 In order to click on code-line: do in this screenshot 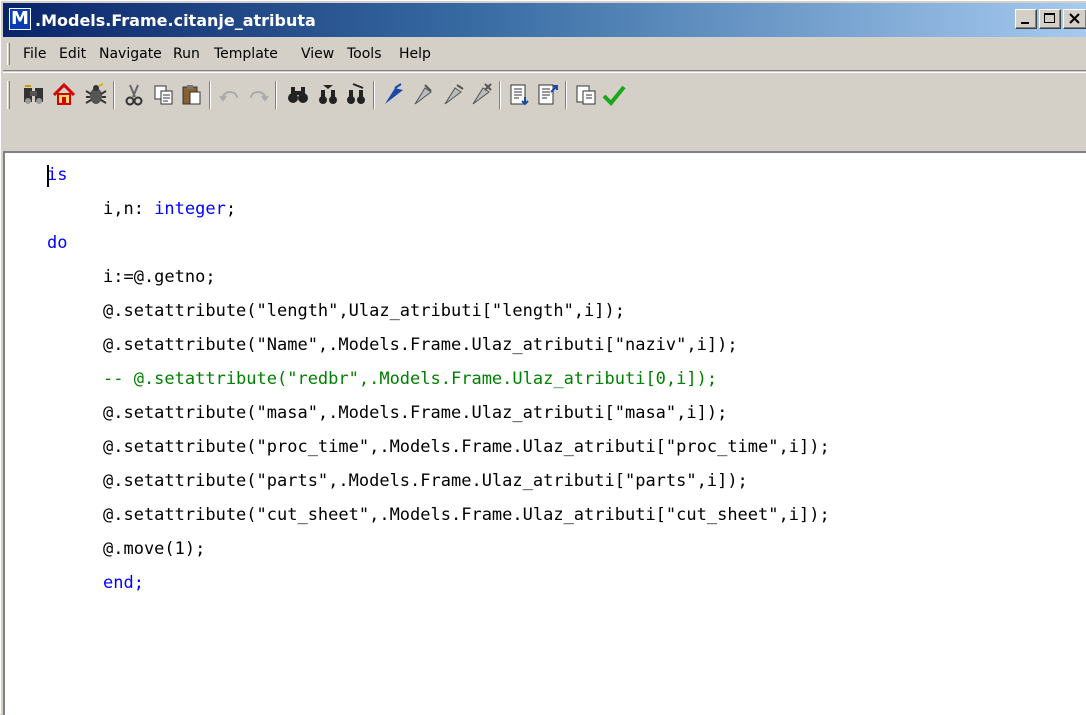, I will do `click(57, 243)`.